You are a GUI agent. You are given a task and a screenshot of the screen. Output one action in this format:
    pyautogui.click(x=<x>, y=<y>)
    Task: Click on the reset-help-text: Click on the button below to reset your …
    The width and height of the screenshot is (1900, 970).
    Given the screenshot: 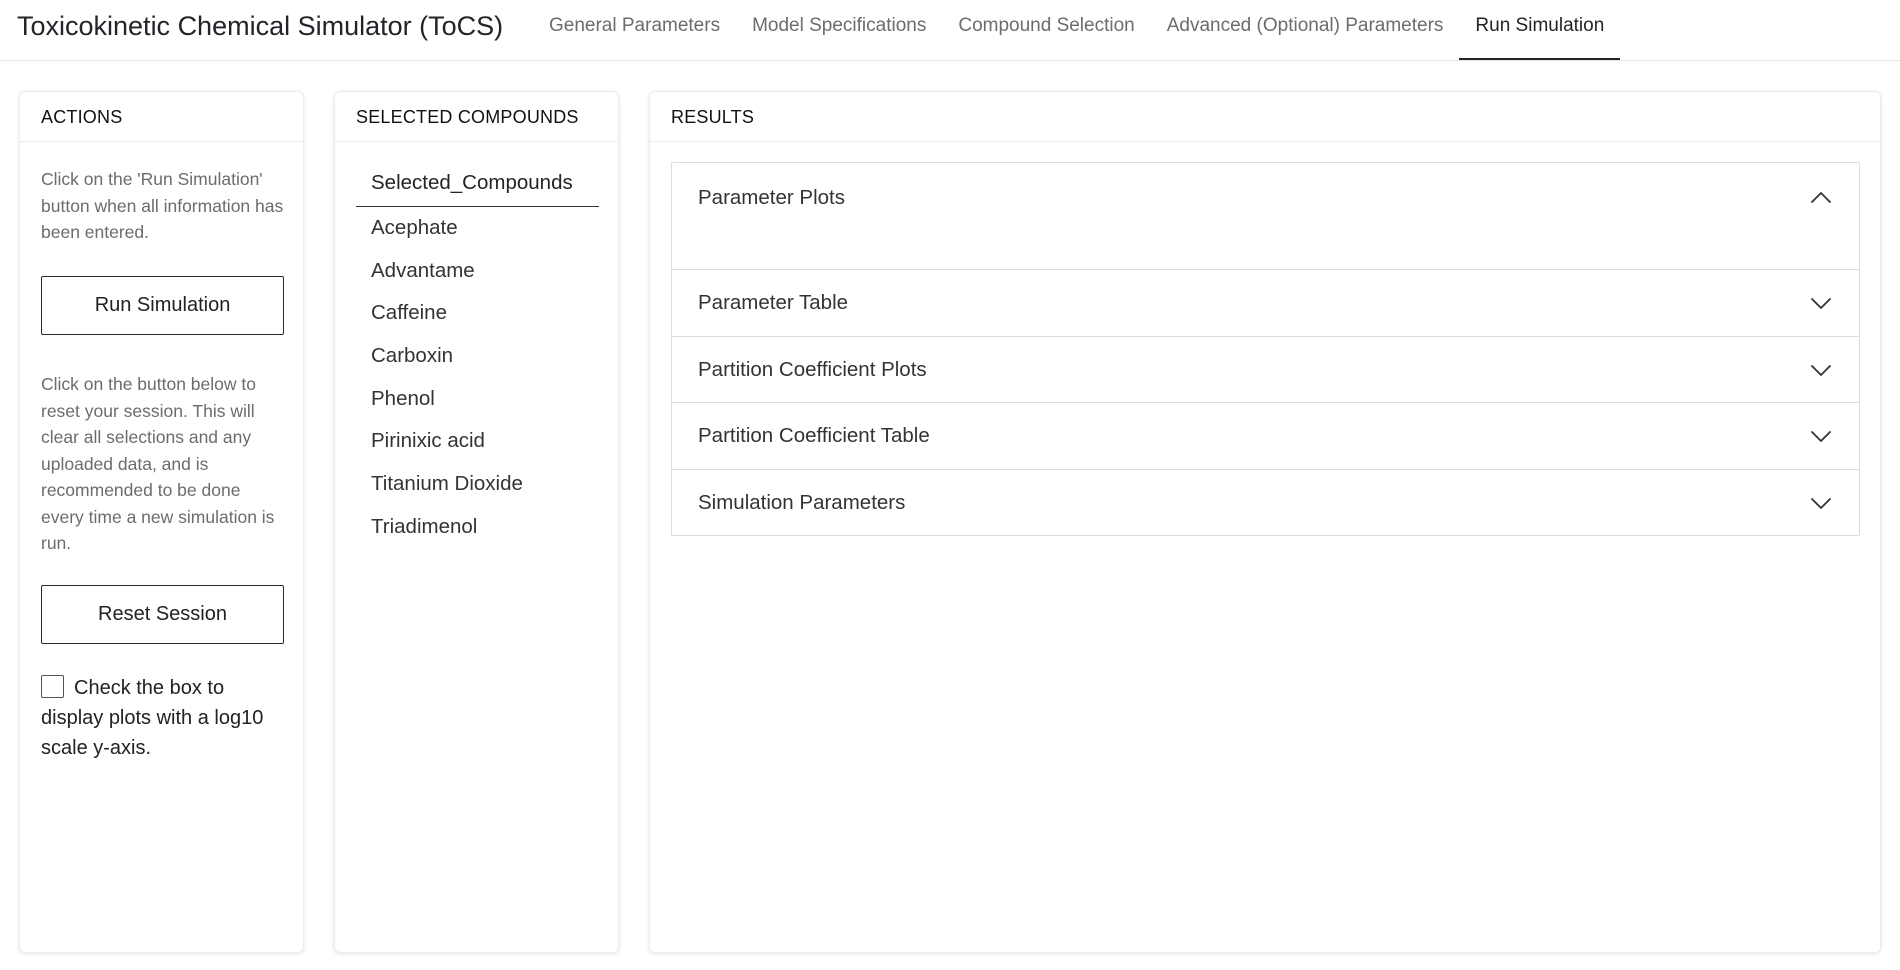 What is the action you would take?
    pyautogui.click(x=158, y=463)
    